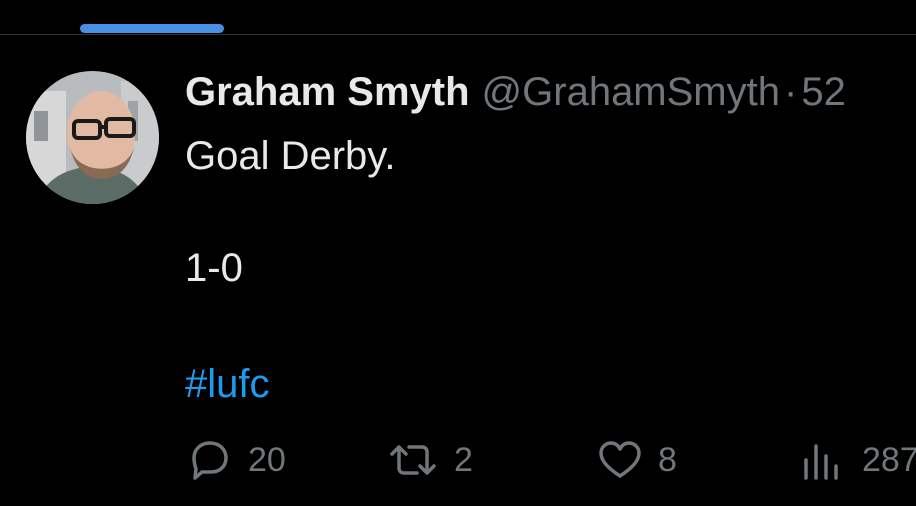  I want to click on reply-count: 20, so click(267, 459).